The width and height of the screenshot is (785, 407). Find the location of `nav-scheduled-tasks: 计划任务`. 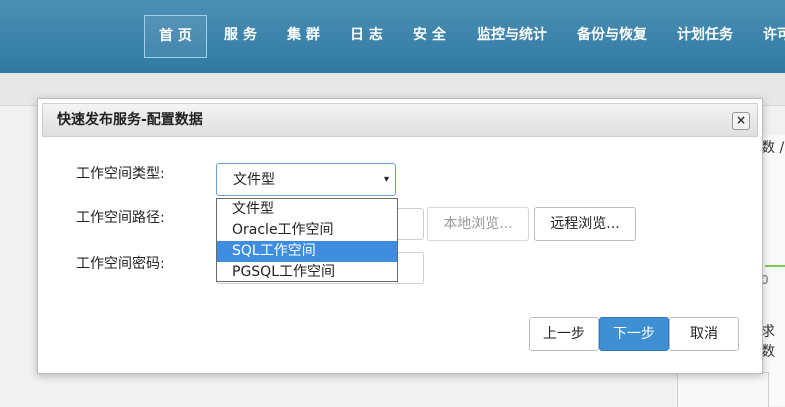

nav-scheduled-tasks: 计划任务 is located at coordinates (705, 35).